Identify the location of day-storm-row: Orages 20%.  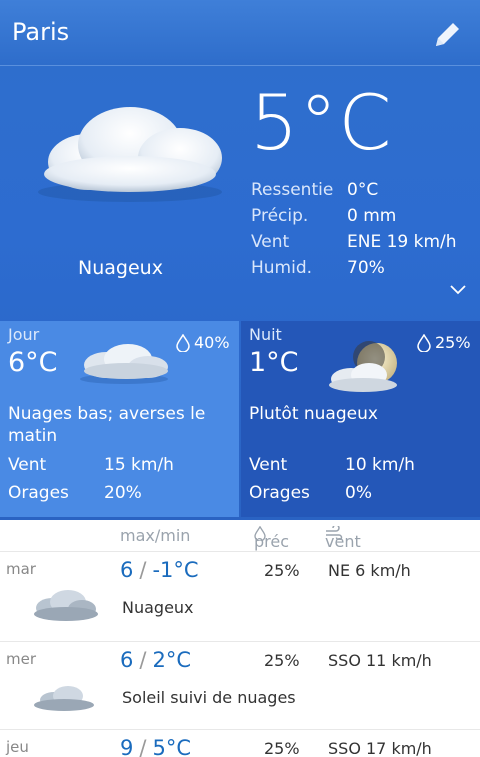
(75, 493).